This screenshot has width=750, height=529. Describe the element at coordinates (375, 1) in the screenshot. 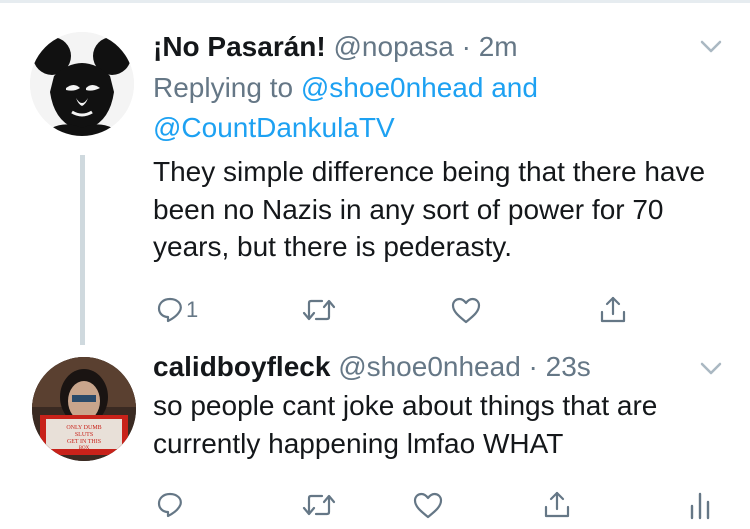

I see `top-divider` at that location.